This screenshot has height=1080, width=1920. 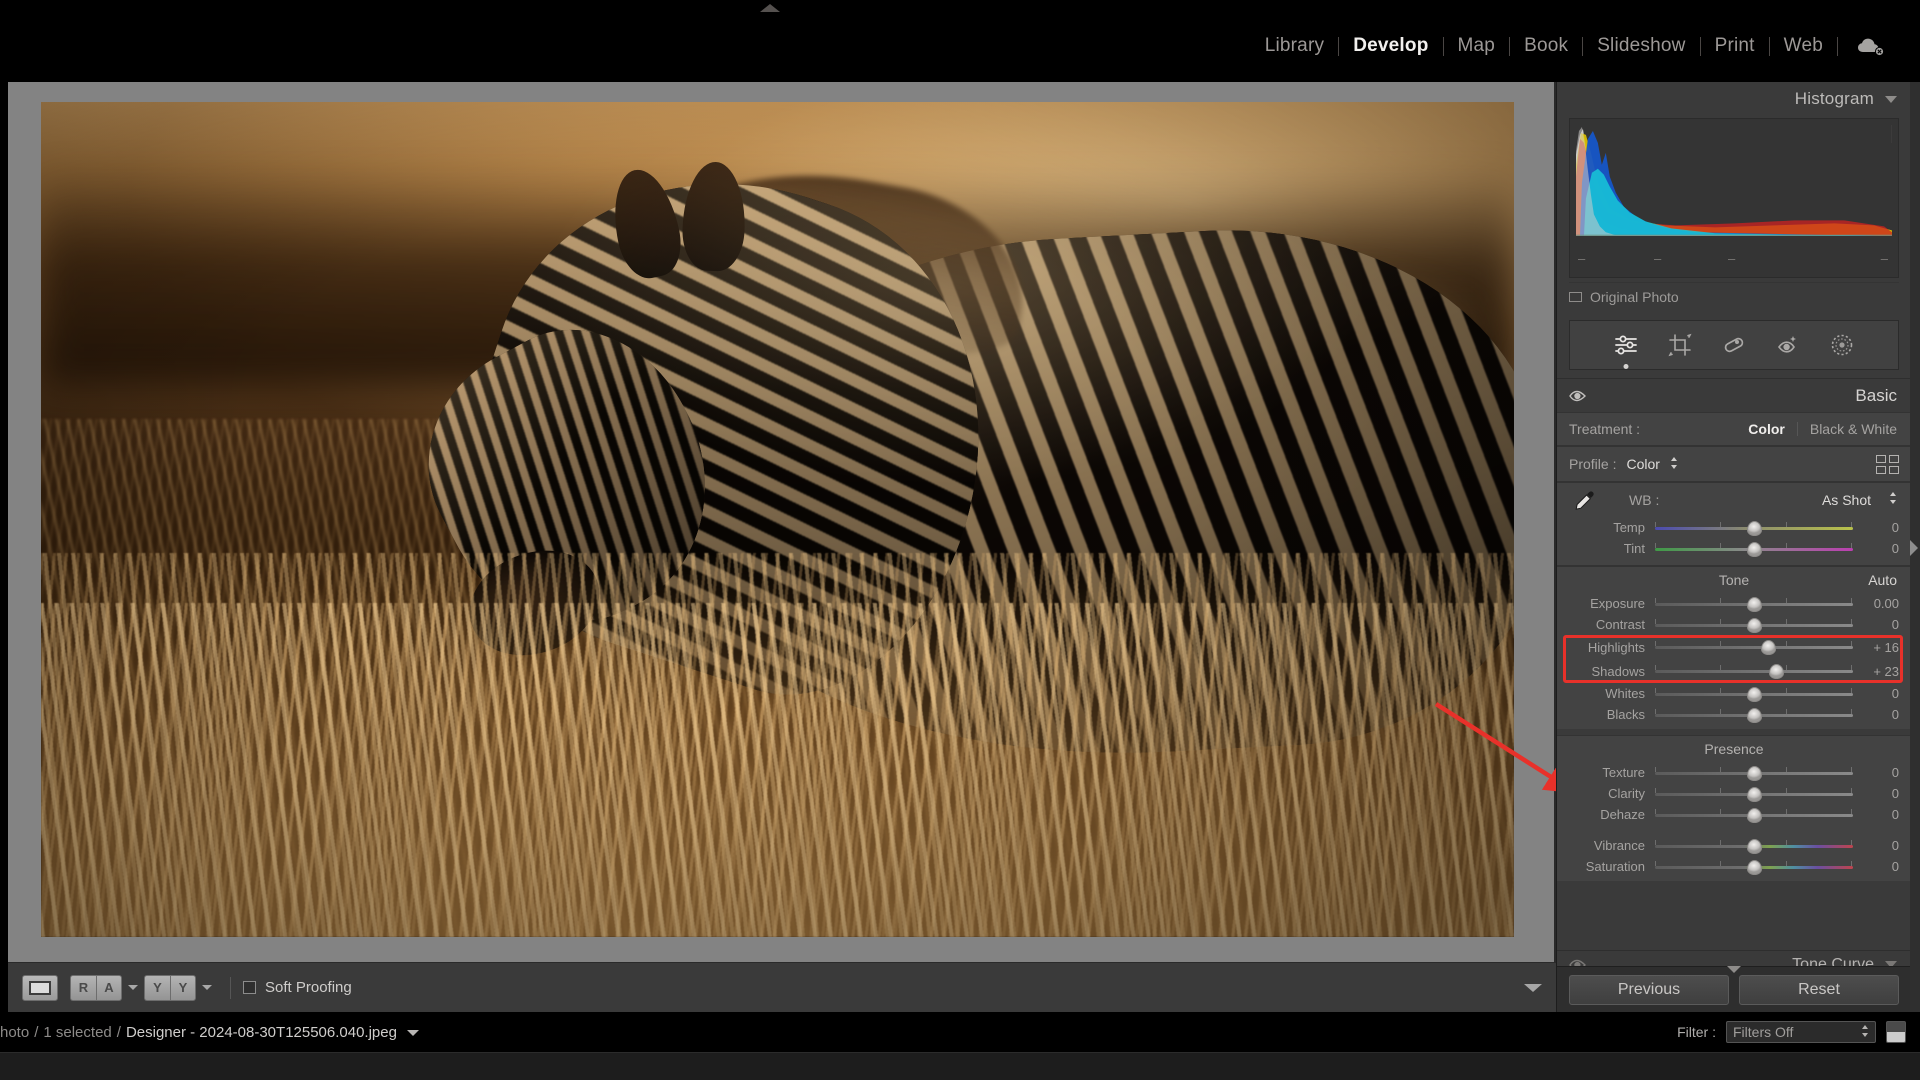 I want to click on auto-tone-button: Auto, so click(x=1882, y=580).